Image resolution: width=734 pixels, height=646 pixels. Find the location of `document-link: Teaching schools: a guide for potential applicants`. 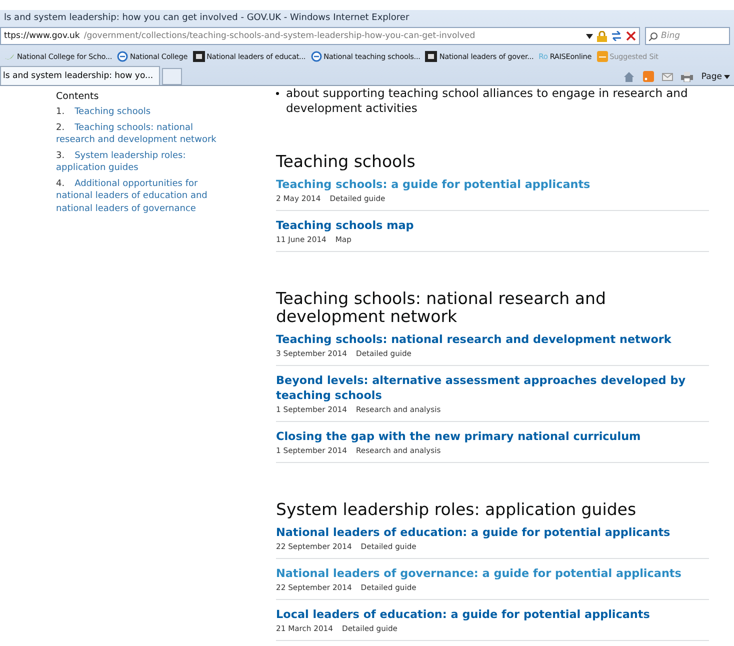

document-link: Teaching schools: a guide for potential applicants is located at coordinates (492, 184).